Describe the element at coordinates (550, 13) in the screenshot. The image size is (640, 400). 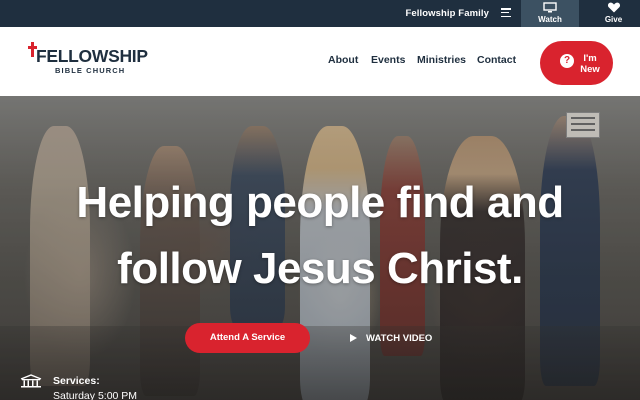
I see `watch-button: Watch` at that location.